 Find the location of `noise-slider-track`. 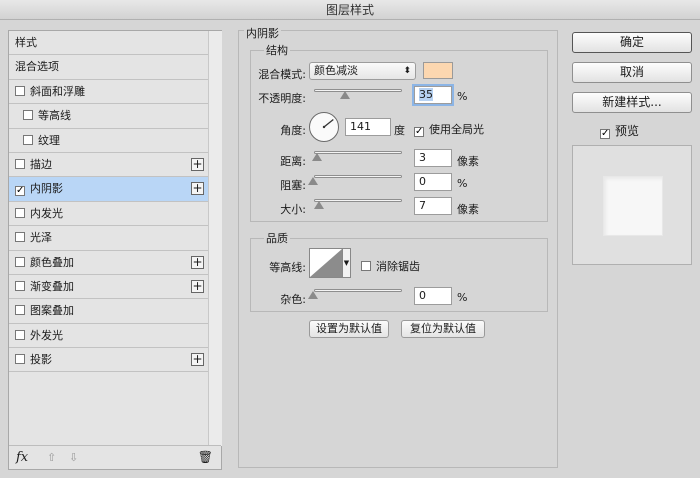

noise-slider-track is located at coordinates (358, 290).